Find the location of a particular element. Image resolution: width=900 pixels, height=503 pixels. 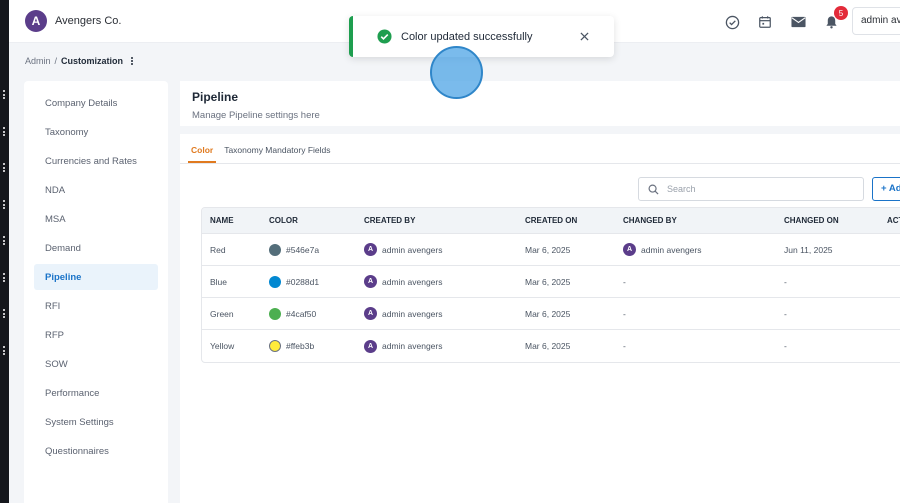

row-changed-on: Jun 11, 2025 is located at coordinates (808, 249).